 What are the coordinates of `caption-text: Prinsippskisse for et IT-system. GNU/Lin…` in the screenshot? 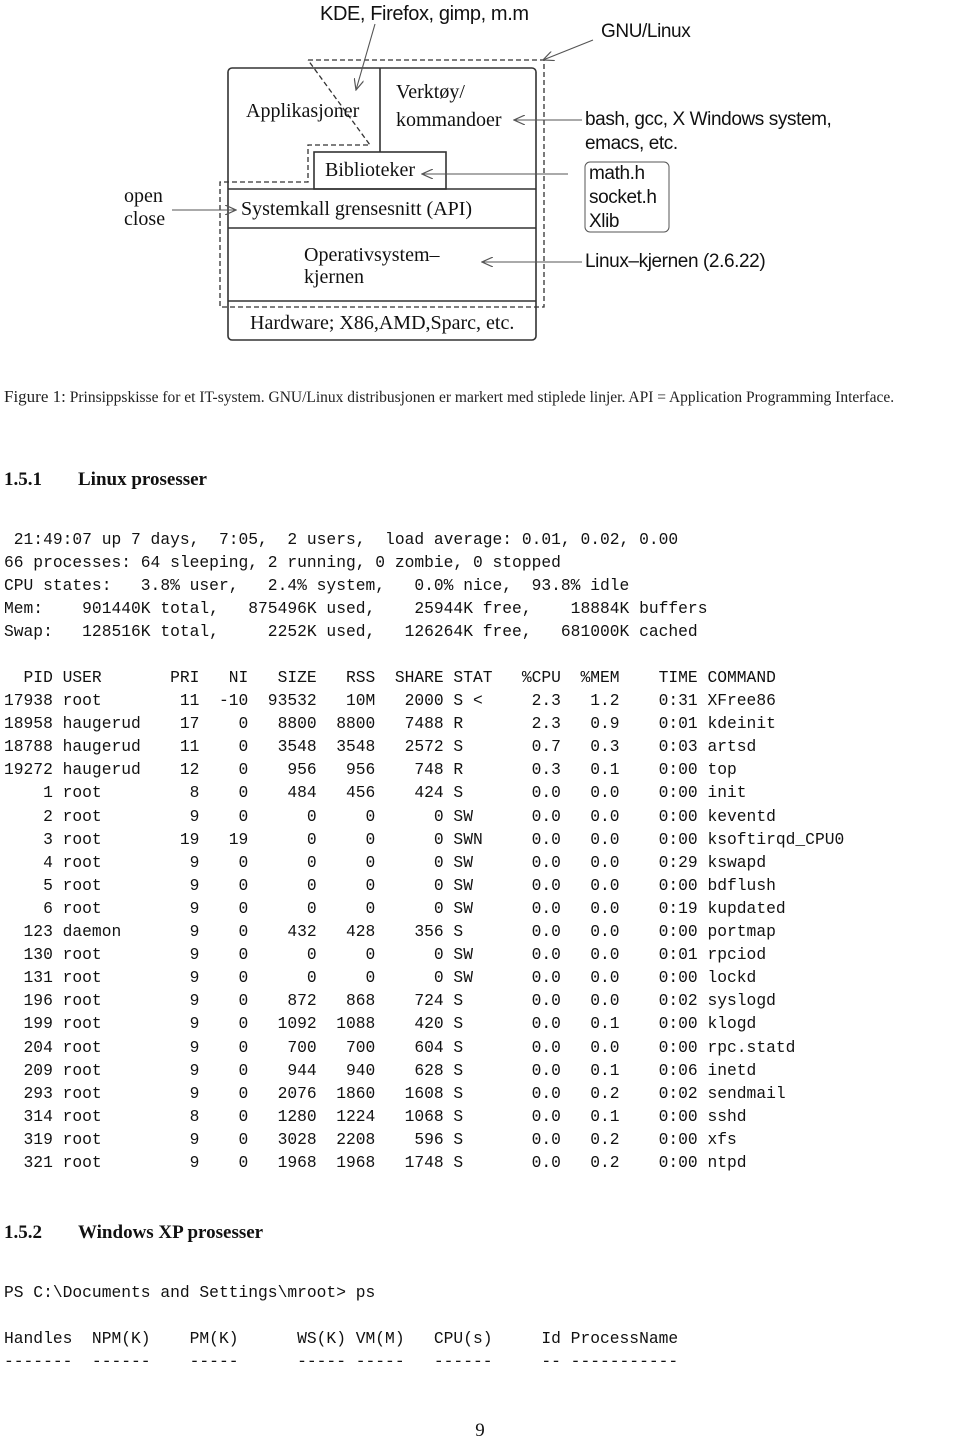 It's located at (482, 397).